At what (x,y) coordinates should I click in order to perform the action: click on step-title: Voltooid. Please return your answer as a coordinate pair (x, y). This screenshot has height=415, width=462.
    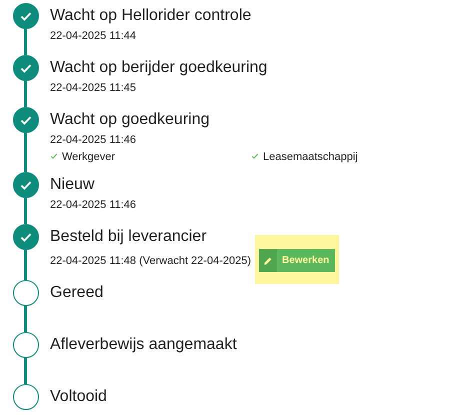
    Looking at the image, I should click on (79, 397).